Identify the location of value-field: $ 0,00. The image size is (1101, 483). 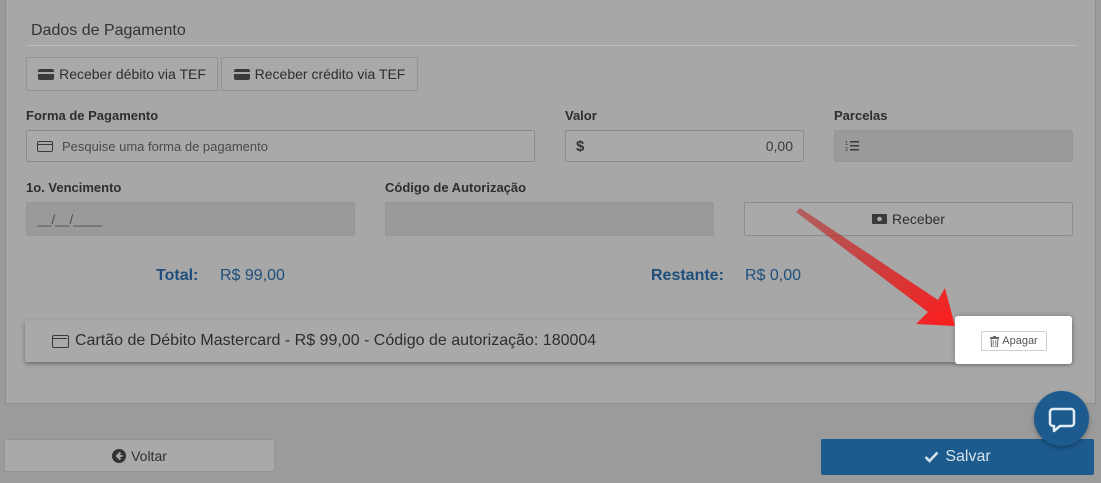
(684, 146).